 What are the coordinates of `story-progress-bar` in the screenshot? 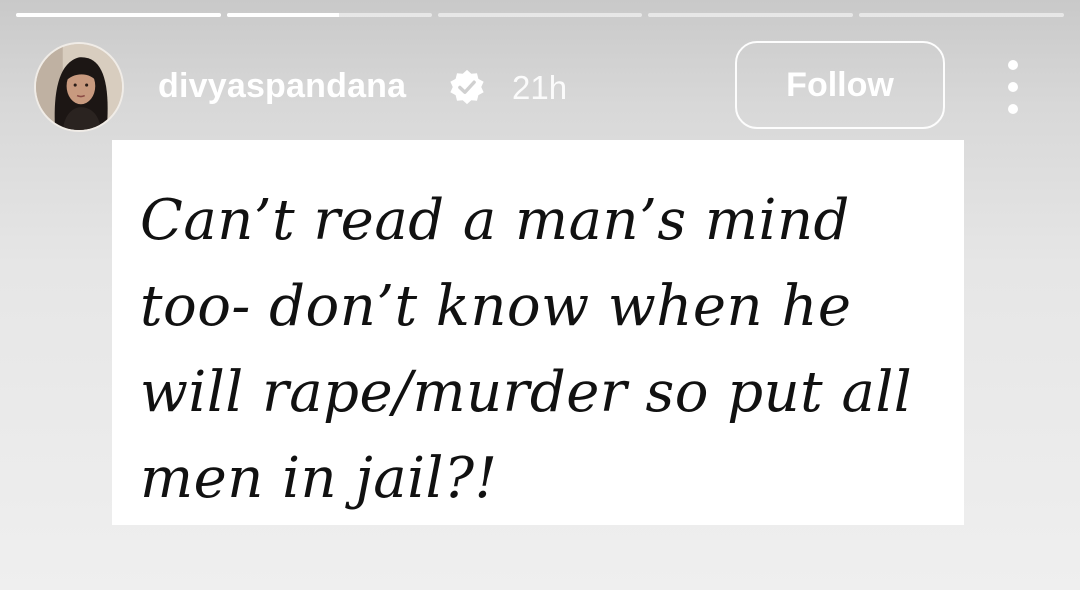 It's located at (540, 15).